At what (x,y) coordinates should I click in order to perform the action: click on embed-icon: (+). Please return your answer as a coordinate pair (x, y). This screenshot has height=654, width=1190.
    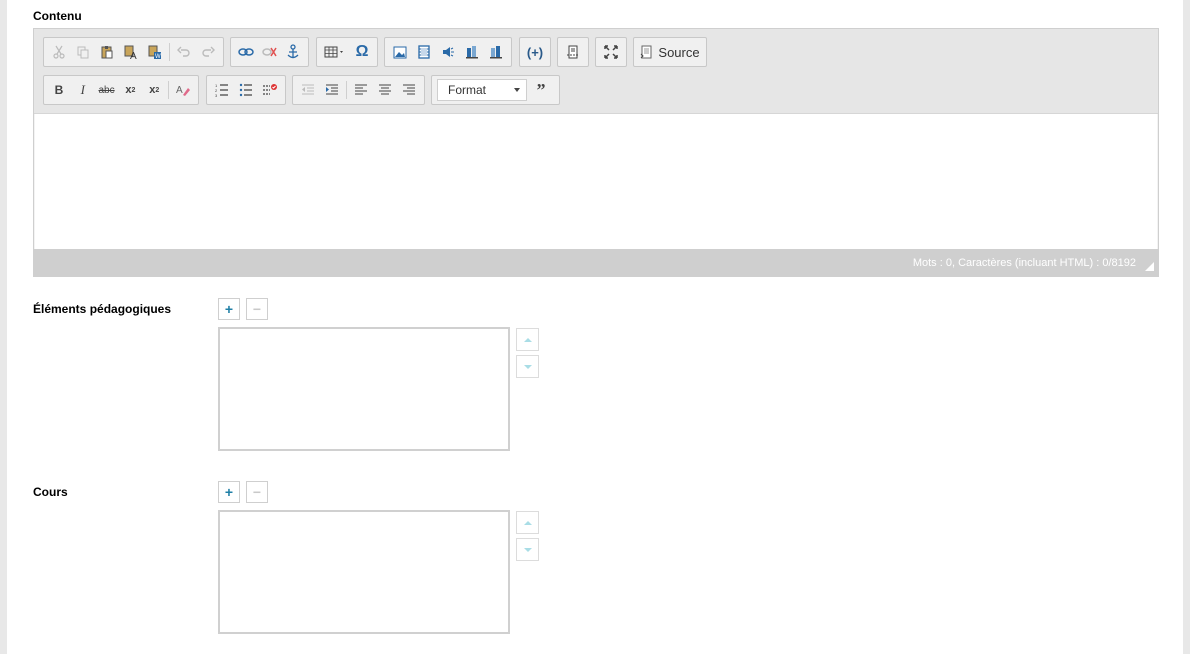
    Looking at the image, I should click on (535, 52).